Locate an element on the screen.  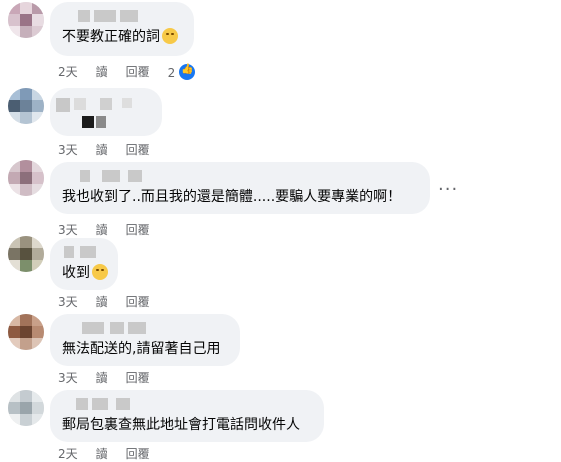
comment-bubble: 收到 is located at coordinates (84, 264).